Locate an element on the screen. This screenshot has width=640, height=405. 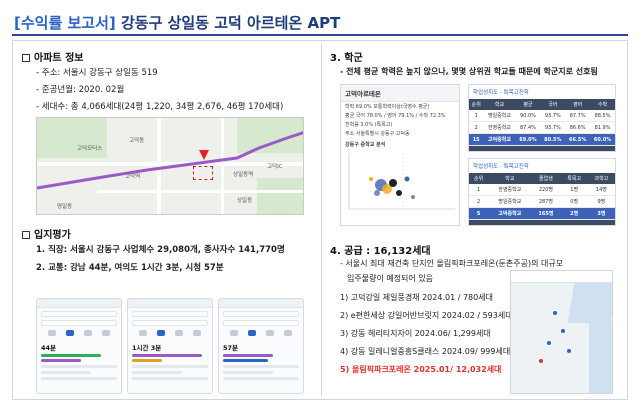
academy-line: 진학률 3.0% (특목고) is located at coordinates (369, 125).